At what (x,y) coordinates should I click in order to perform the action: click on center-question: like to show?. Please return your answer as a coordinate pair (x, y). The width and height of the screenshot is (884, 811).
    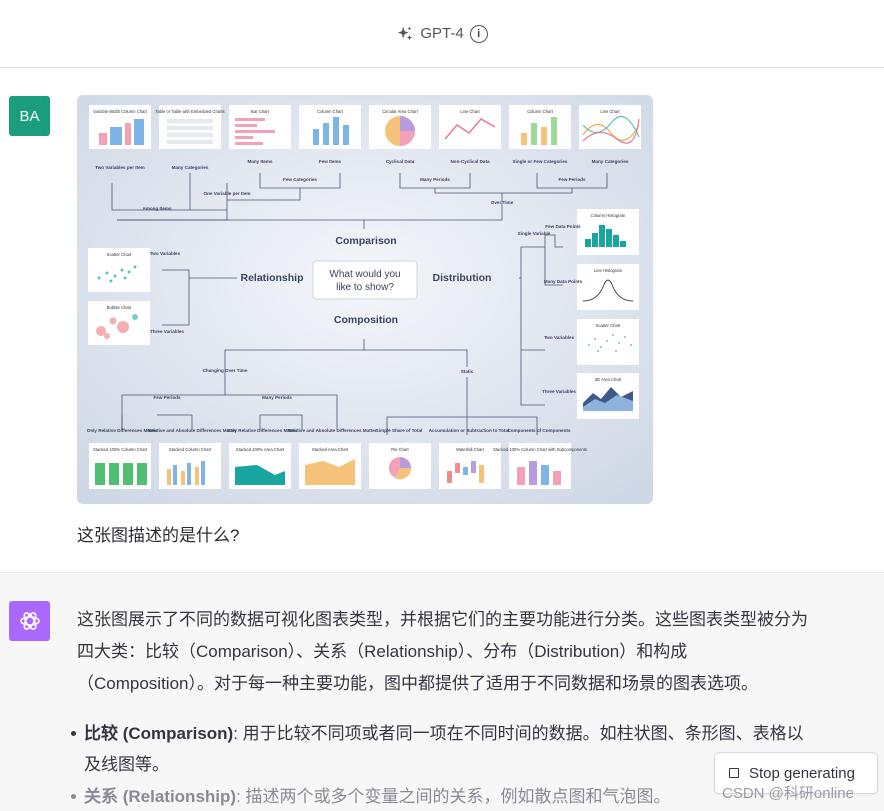
    Looking at the image, I should click on (365, 287).